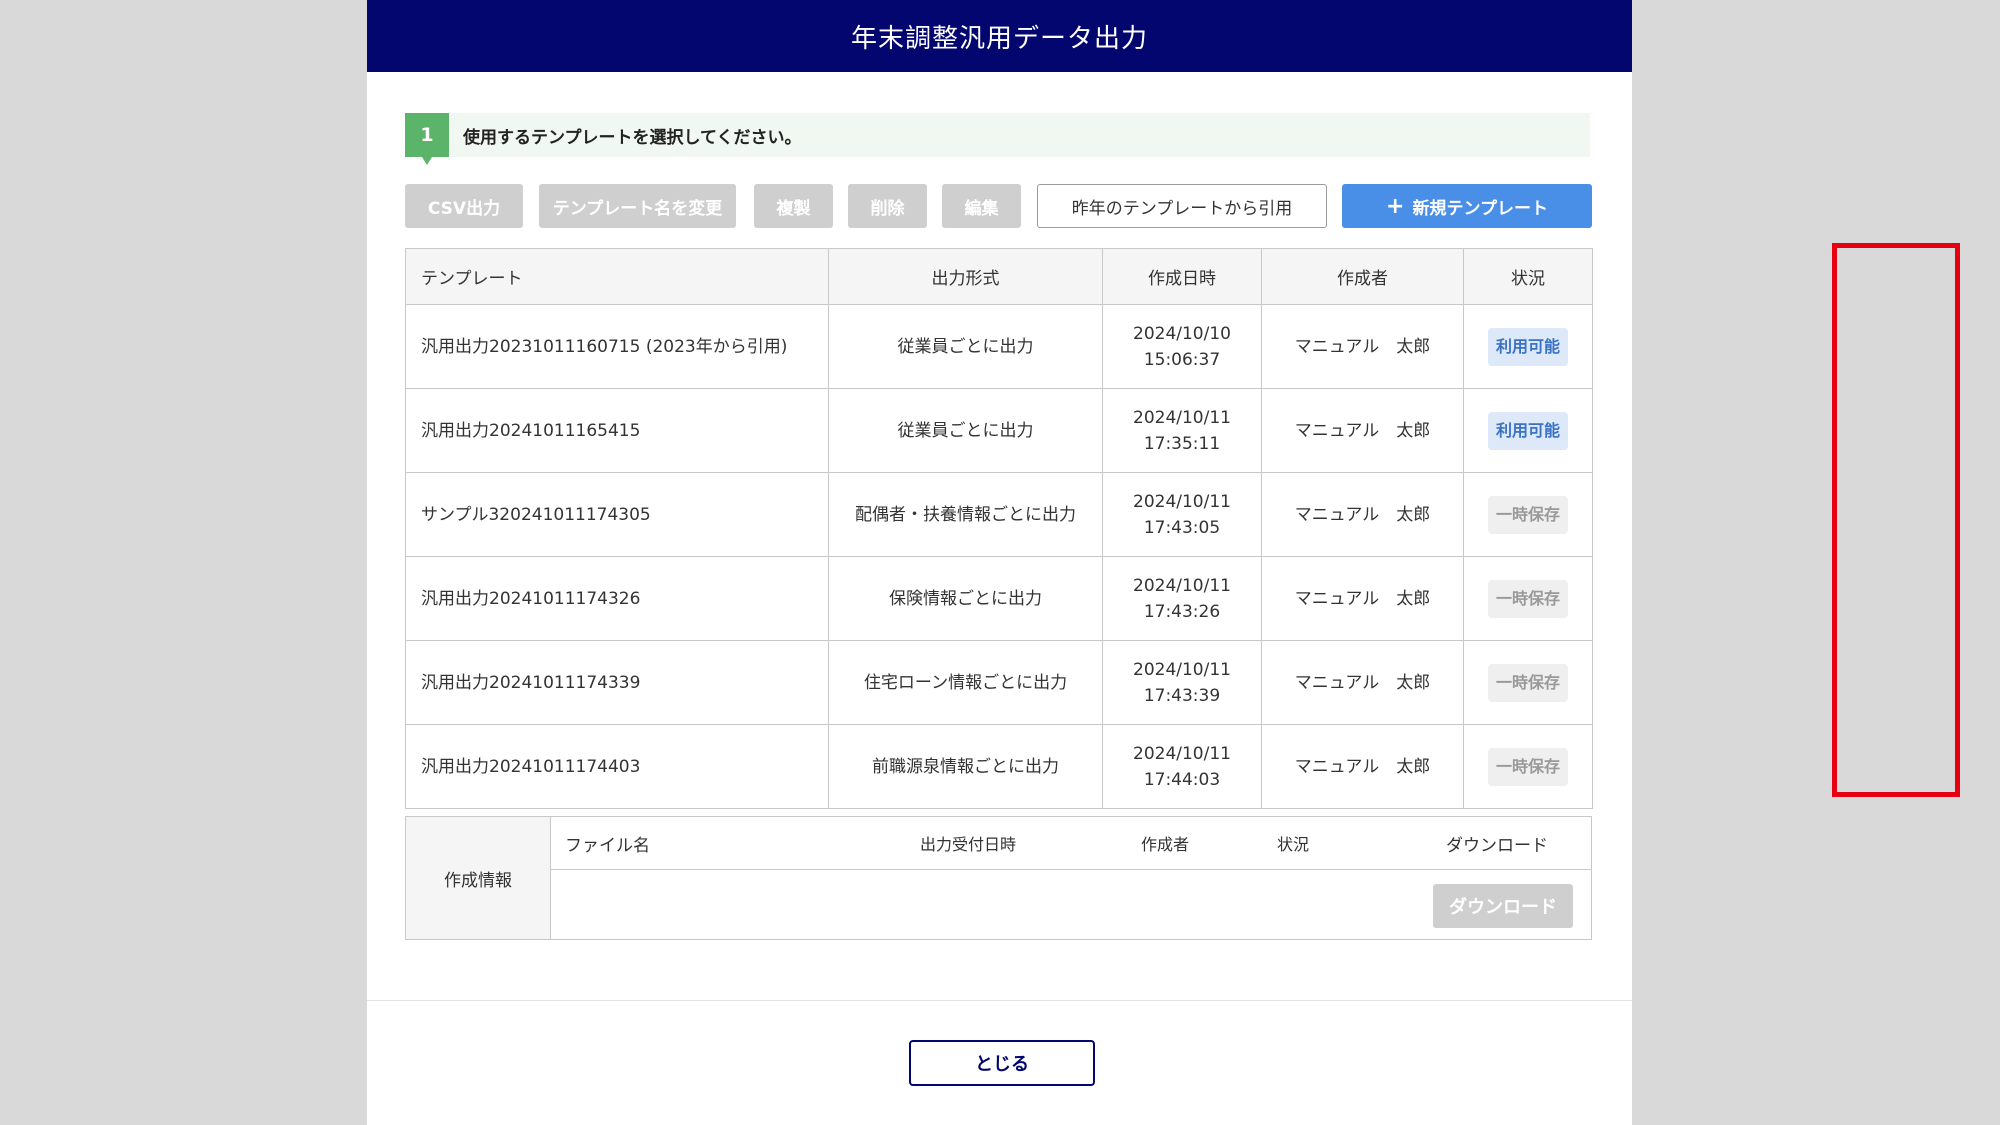 The image size is (2000, 1125). Describe the element at coordinates (1182, 359) in the screenshot. I see `created-time: 15:06:37` at that location.